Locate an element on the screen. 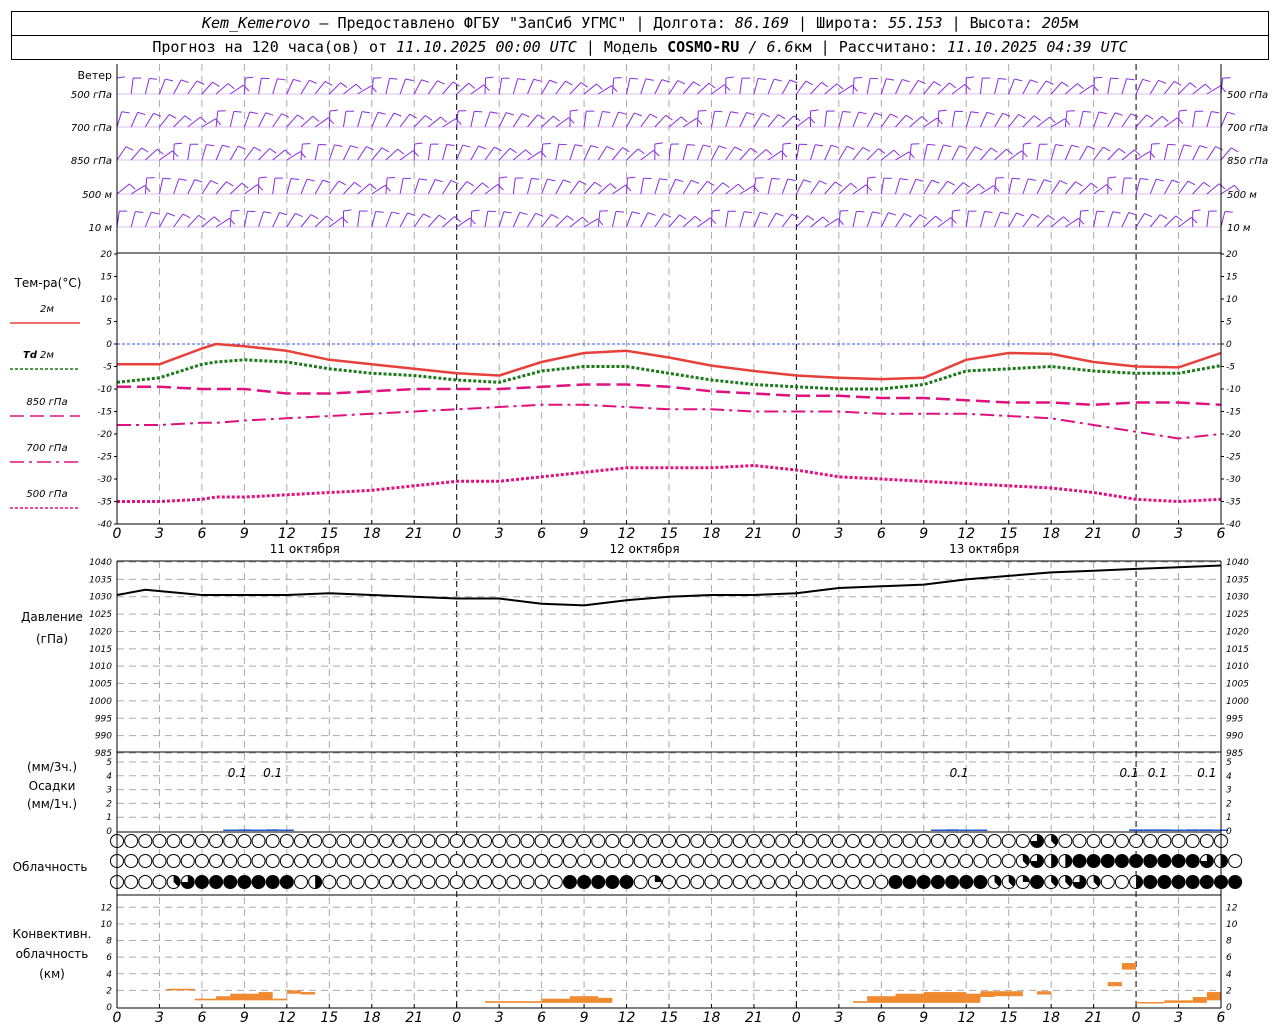  temp-ytick-label: 0 is located at coordinates (109, 345).